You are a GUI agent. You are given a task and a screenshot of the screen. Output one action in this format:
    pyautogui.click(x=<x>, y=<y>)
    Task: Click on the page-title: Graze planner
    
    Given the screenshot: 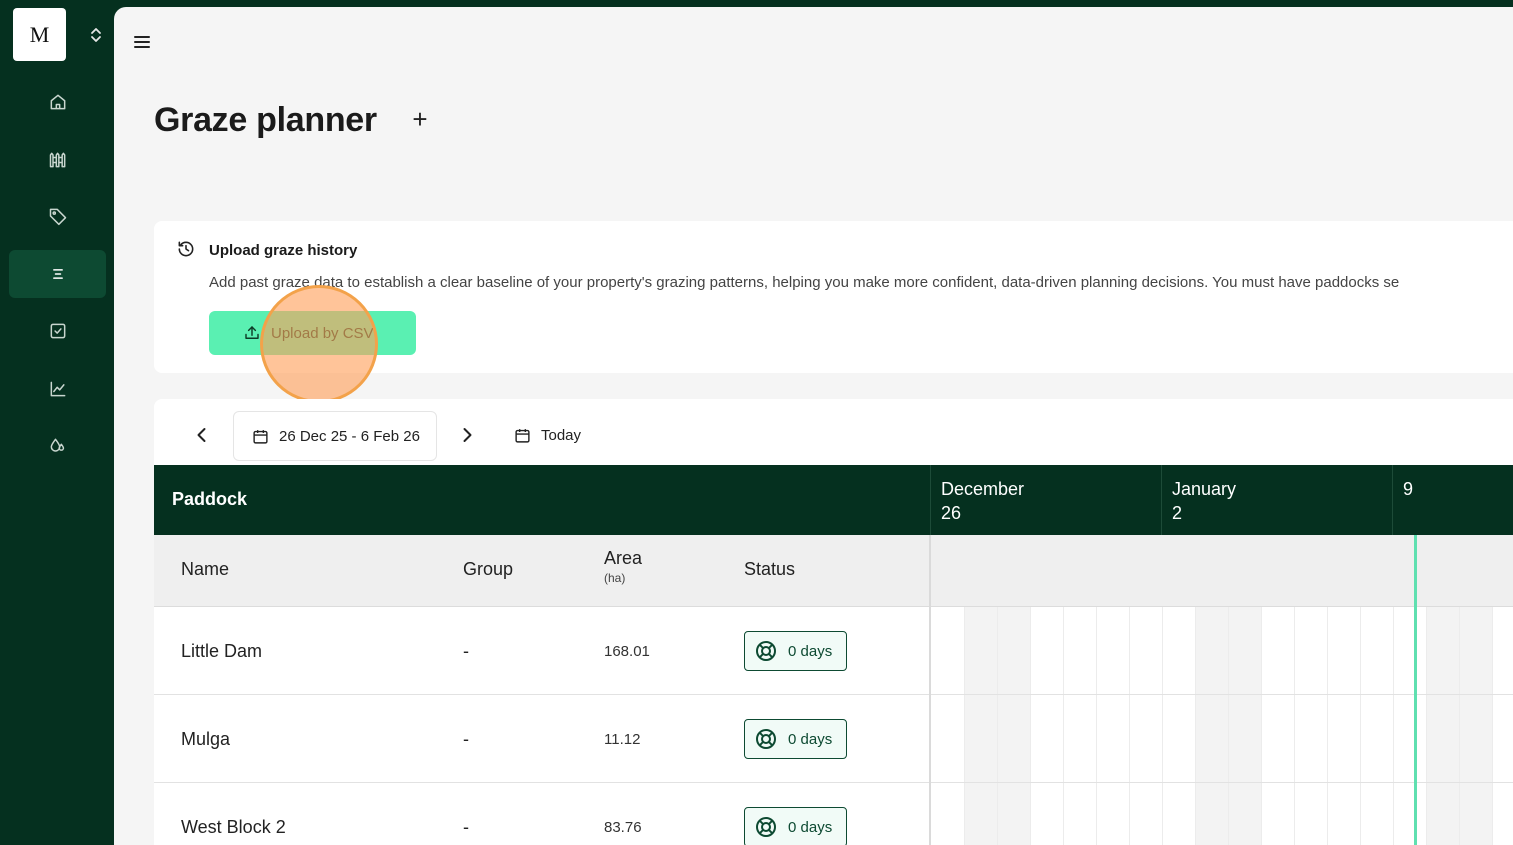 What is the action you would take?
    pyautogui.click(x=265, y=120)
    